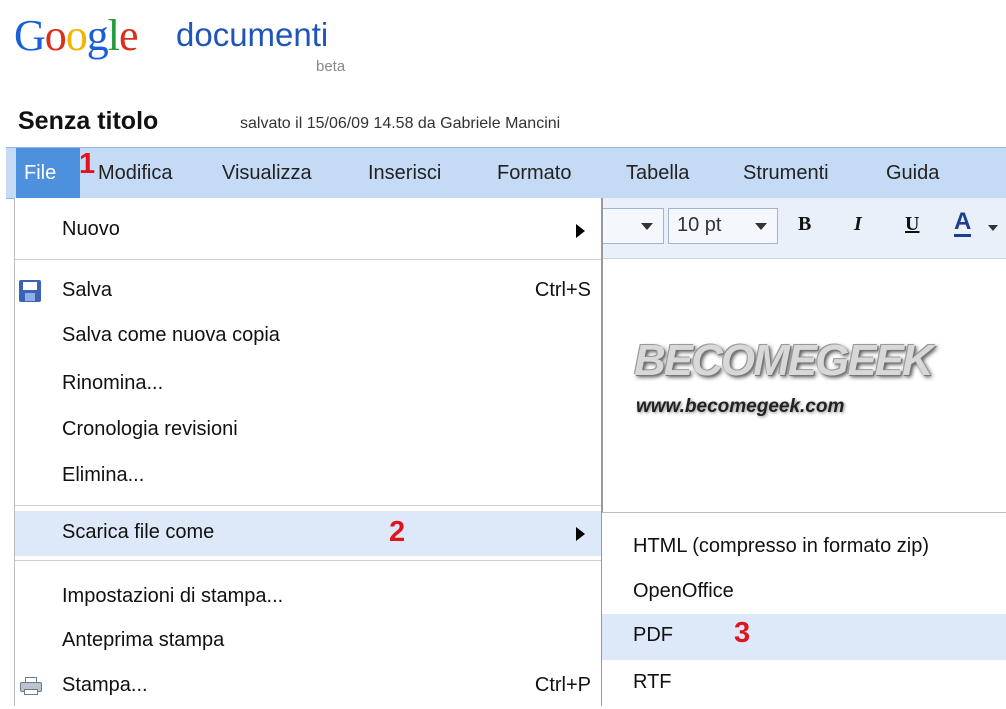 The image size is (1006, 709). Describe the element at coordinates (308, 336) in the screenshot. I see `menu-item-salva-copia: Salva come nuova copia` at that location.